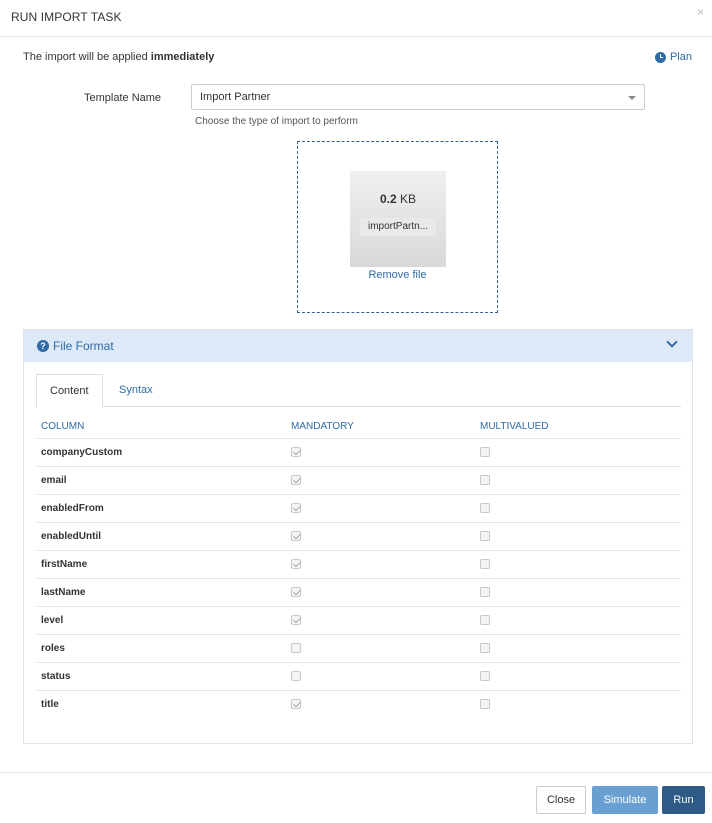  I want to click on file-dropzone: 0.2 KB importPartn... Remove file, so click(397, 227).